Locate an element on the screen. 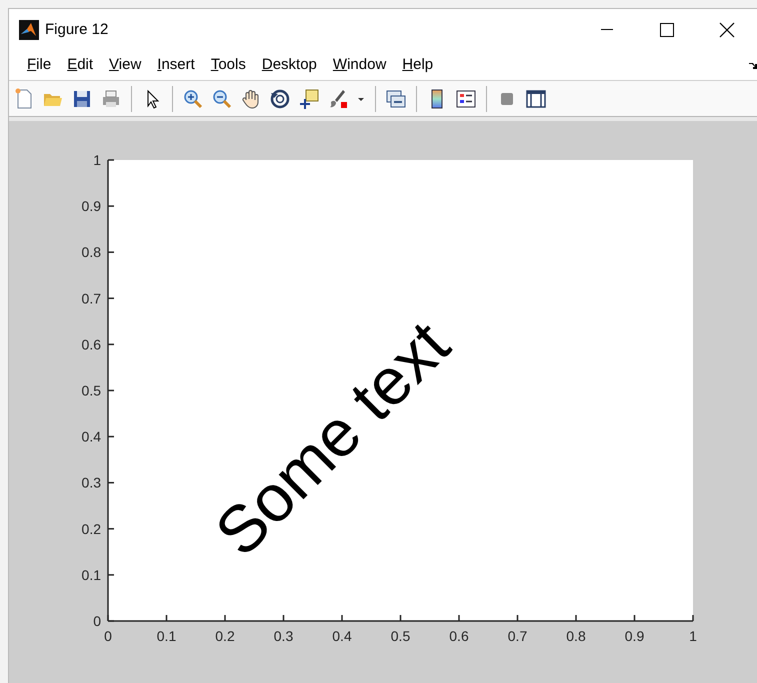  menu-item: File is located at coordinates (39, 65).